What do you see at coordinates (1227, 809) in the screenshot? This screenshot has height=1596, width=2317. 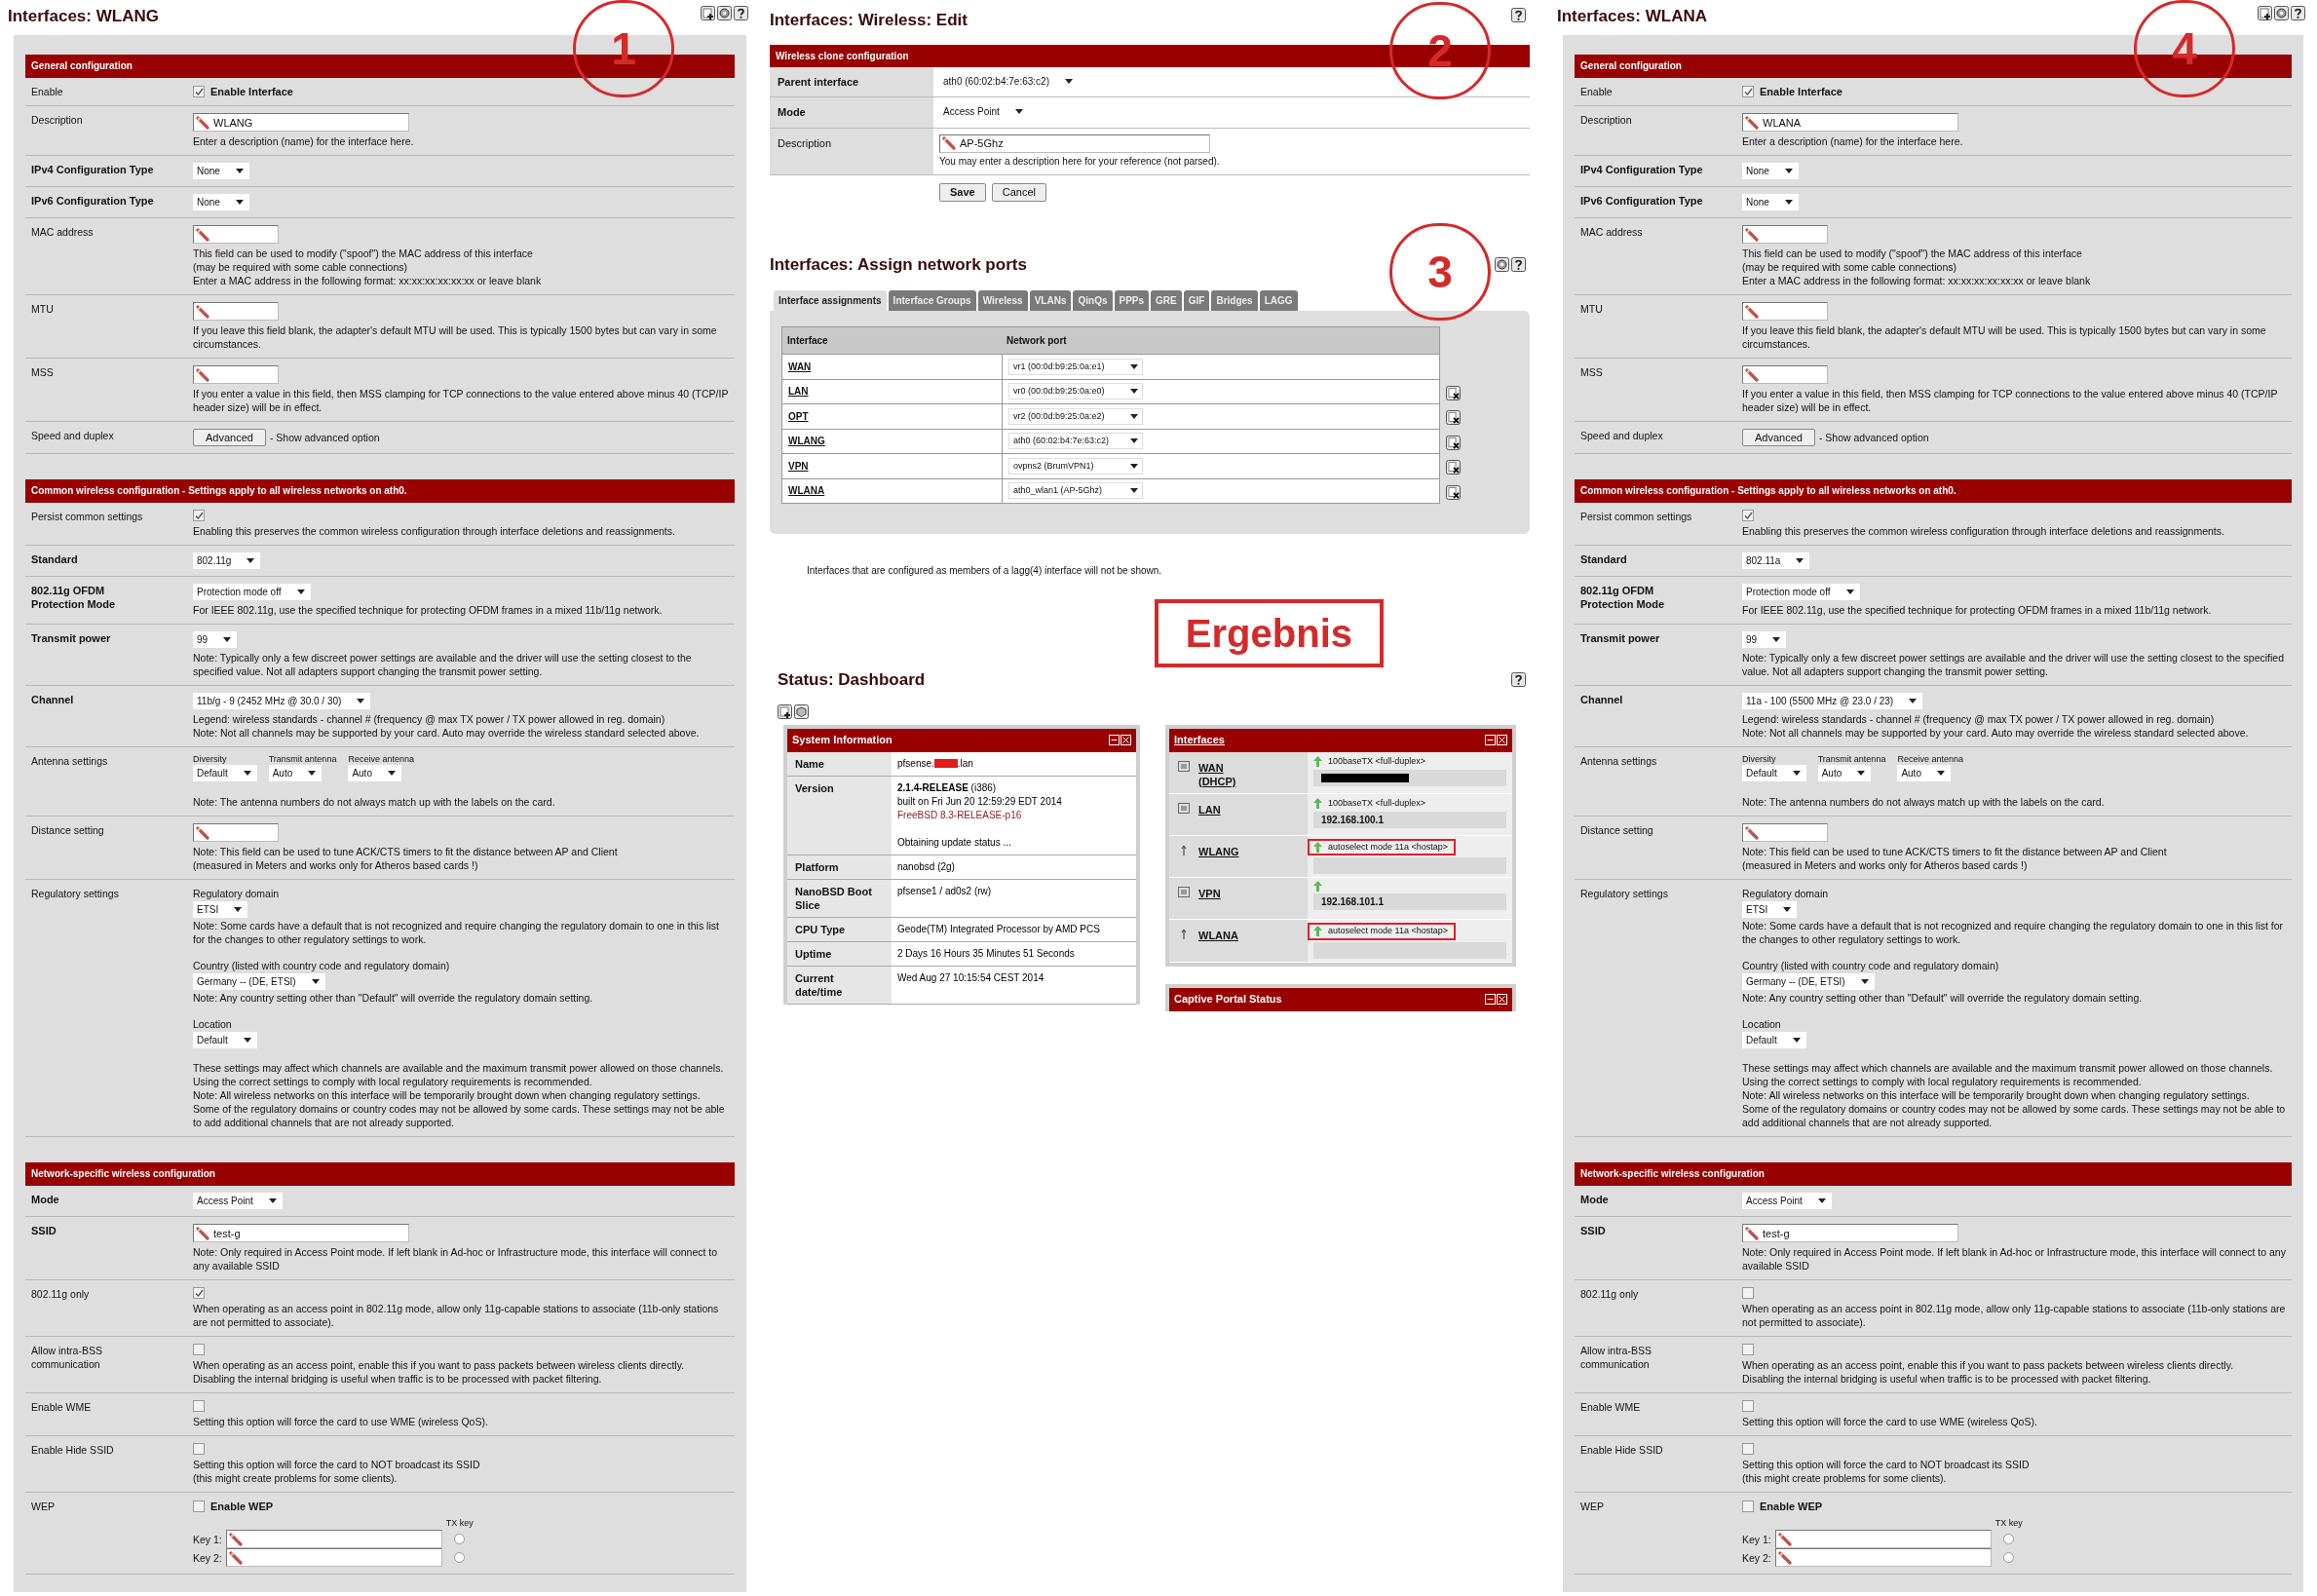 I see `interface-link: LAN` at bounding box center [1227, 809].